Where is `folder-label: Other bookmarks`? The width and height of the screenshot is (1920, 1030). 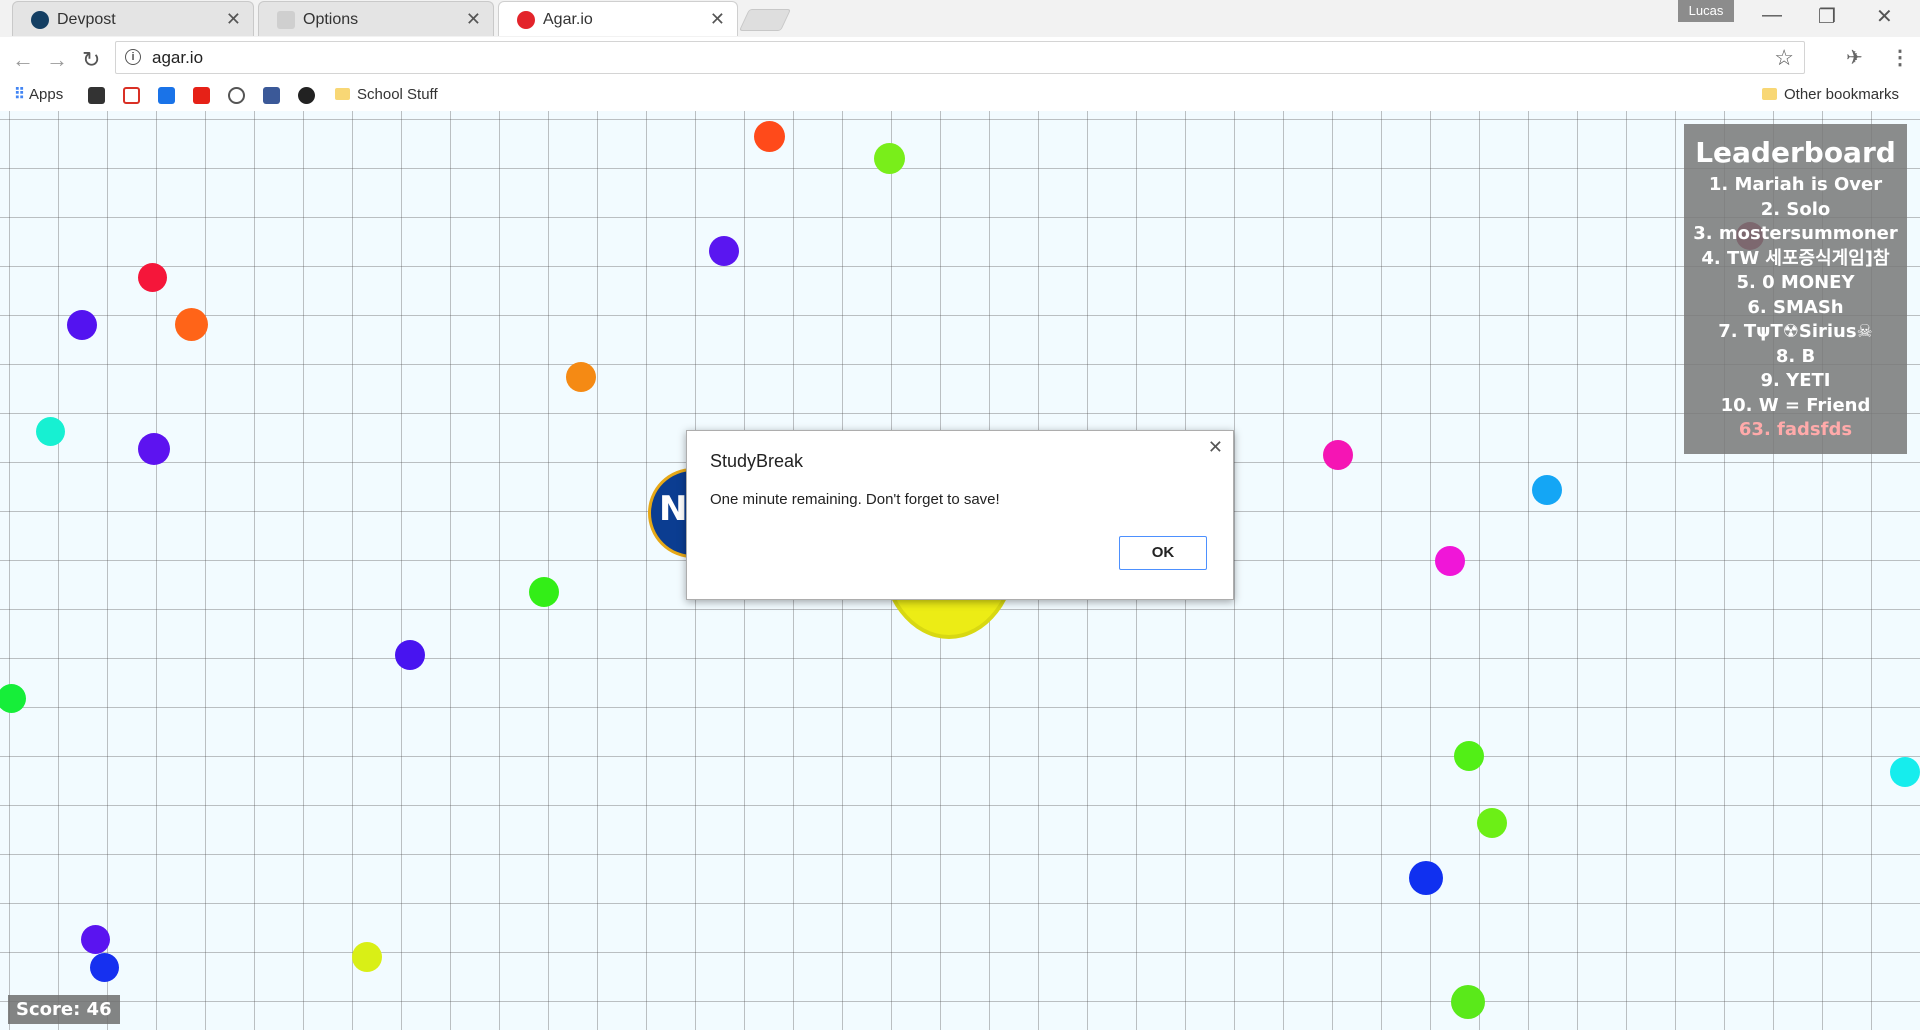
folder-label: Other bookmarks is located at coordinates (1842, 94).